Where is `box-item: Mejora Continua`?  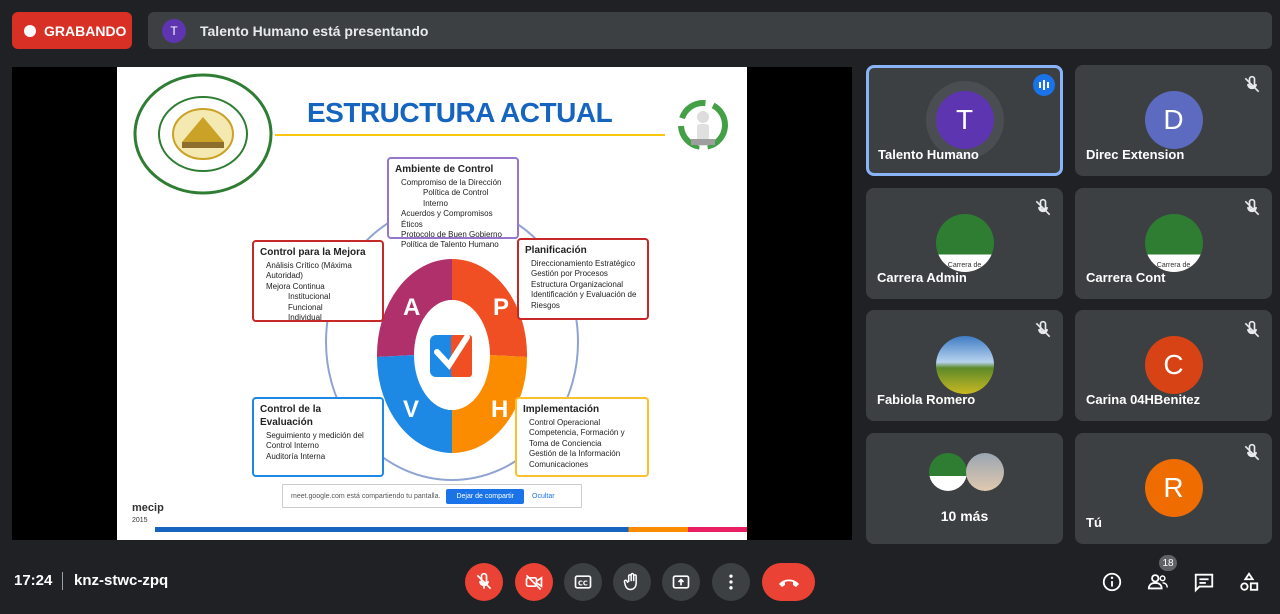 box-item: Mejora Continua is located at coordinates (295, 286).